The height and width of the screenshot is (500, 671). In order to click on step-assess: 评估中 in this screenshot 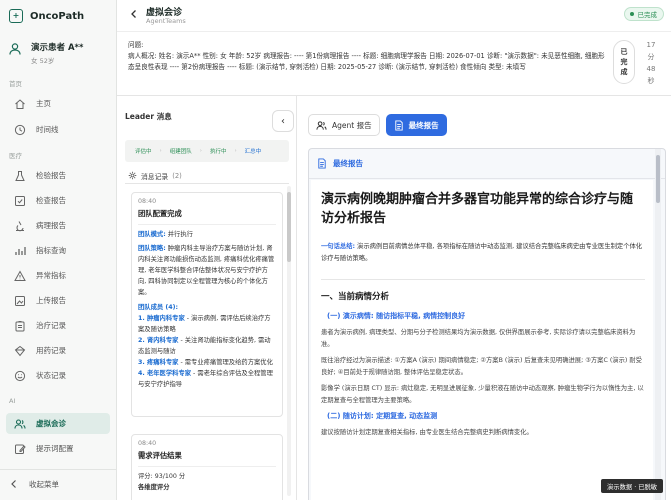, I will do `click(143, 152)`.